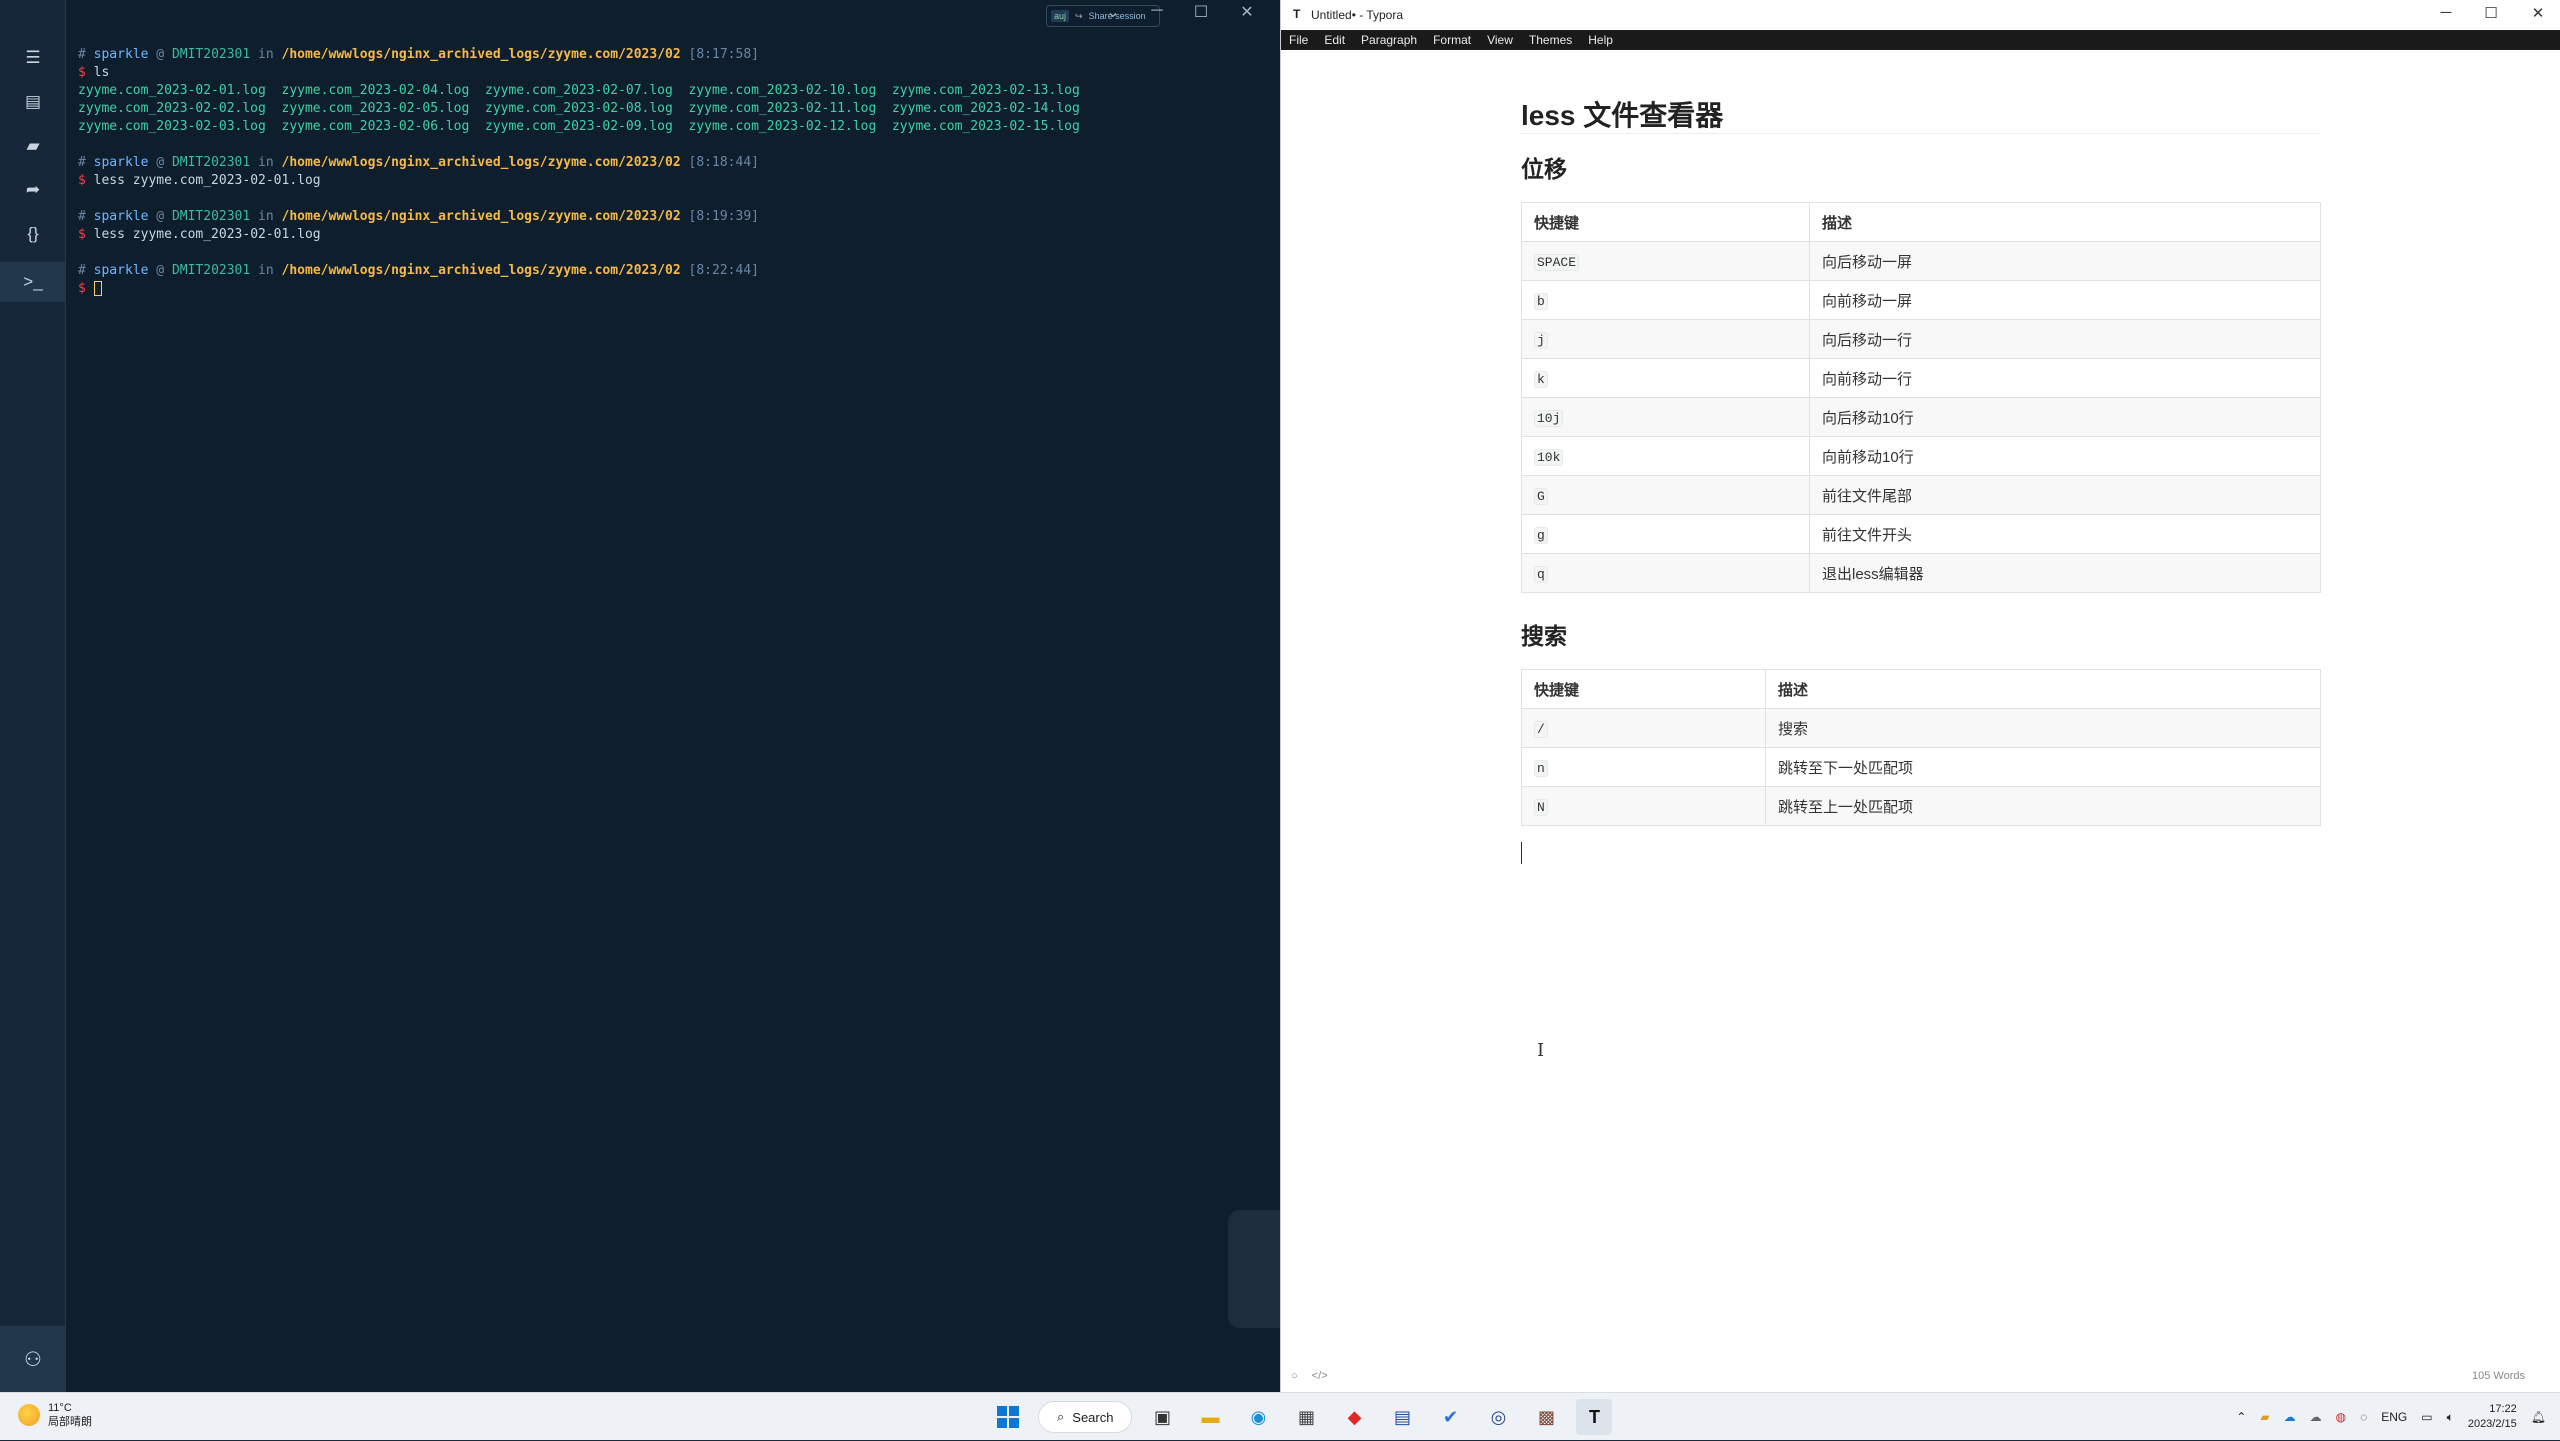 The width and height of the screenshot is (2560, 1441). I want to click on command-line: $, so click(674, 289).